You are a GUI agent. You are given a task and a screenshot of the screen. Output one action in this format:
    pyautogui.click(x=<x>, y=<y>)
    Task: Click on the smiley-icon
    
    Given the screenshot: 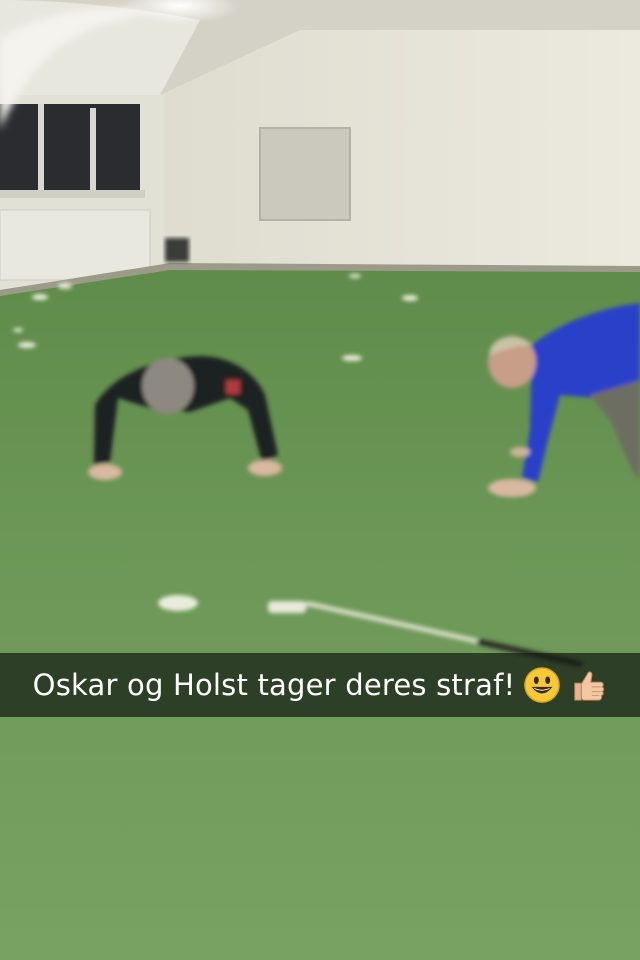 What is the action you would take?
    pyautogui.click(x=542, y=685)
    